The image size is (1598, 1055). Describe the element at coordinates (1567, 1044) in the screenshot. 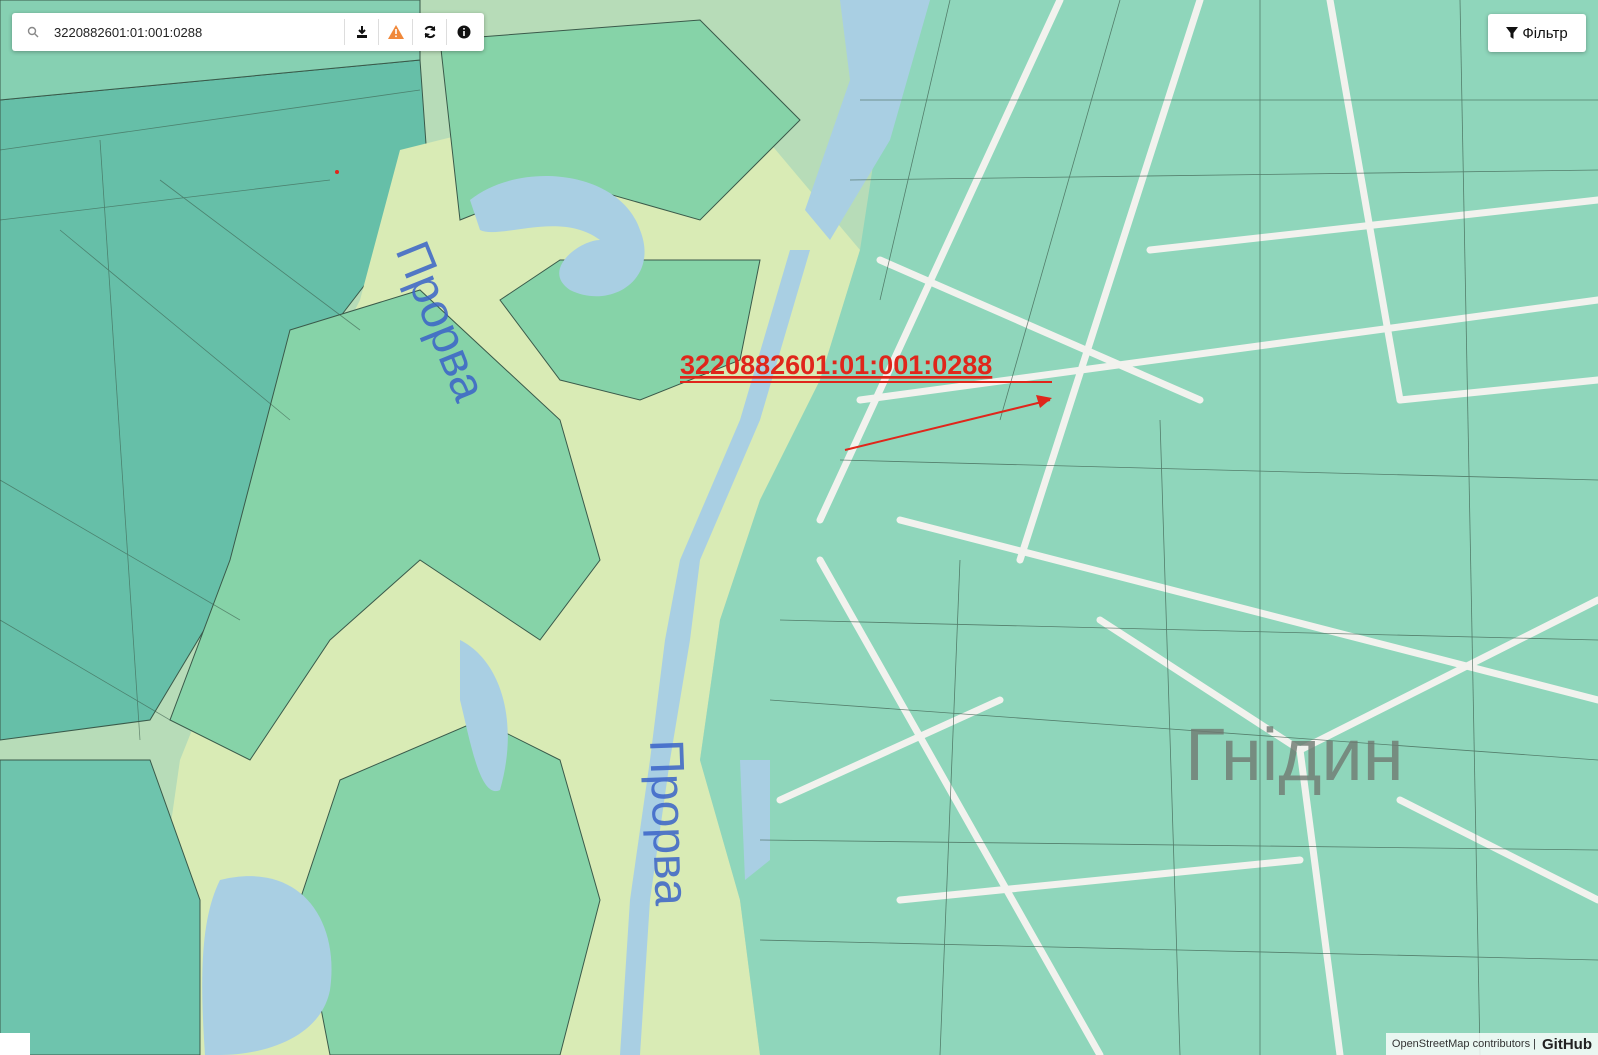

I see `github-link: GitHub` at that location.